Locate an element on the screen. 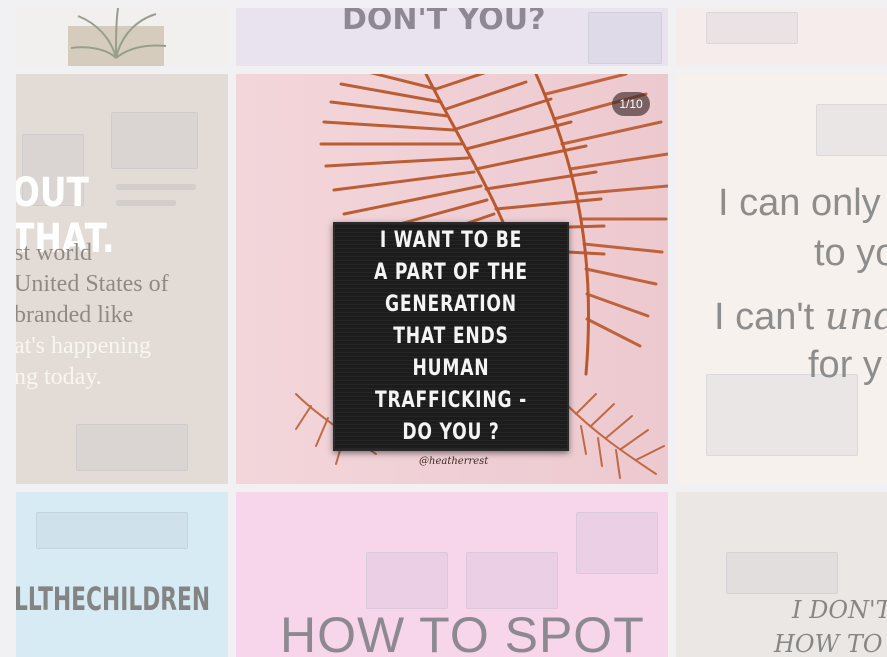 This screenshot has width=887, height=657. tile-text-line: ng today. is located at coordinates (59, 377).